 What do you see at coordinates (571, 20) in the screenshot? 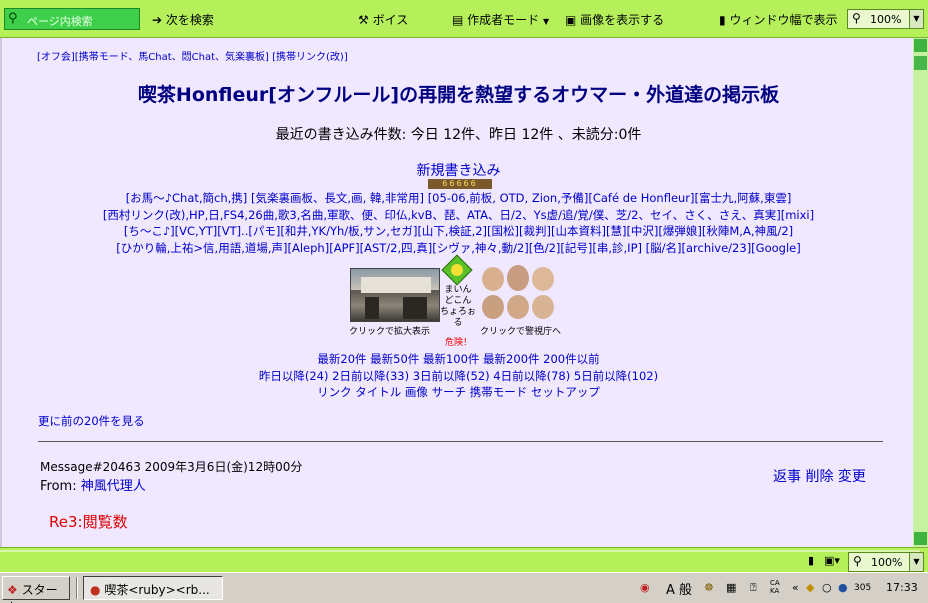
I see `image-icon: ▣` at bounding box center [571, 20].